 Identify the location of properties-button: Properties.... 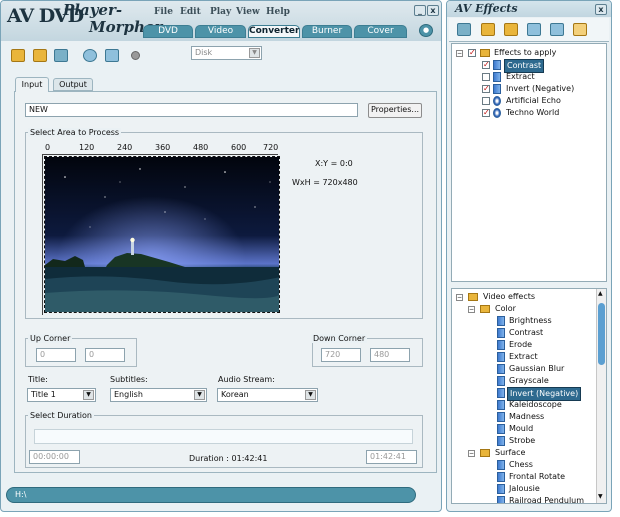
(395, 110).